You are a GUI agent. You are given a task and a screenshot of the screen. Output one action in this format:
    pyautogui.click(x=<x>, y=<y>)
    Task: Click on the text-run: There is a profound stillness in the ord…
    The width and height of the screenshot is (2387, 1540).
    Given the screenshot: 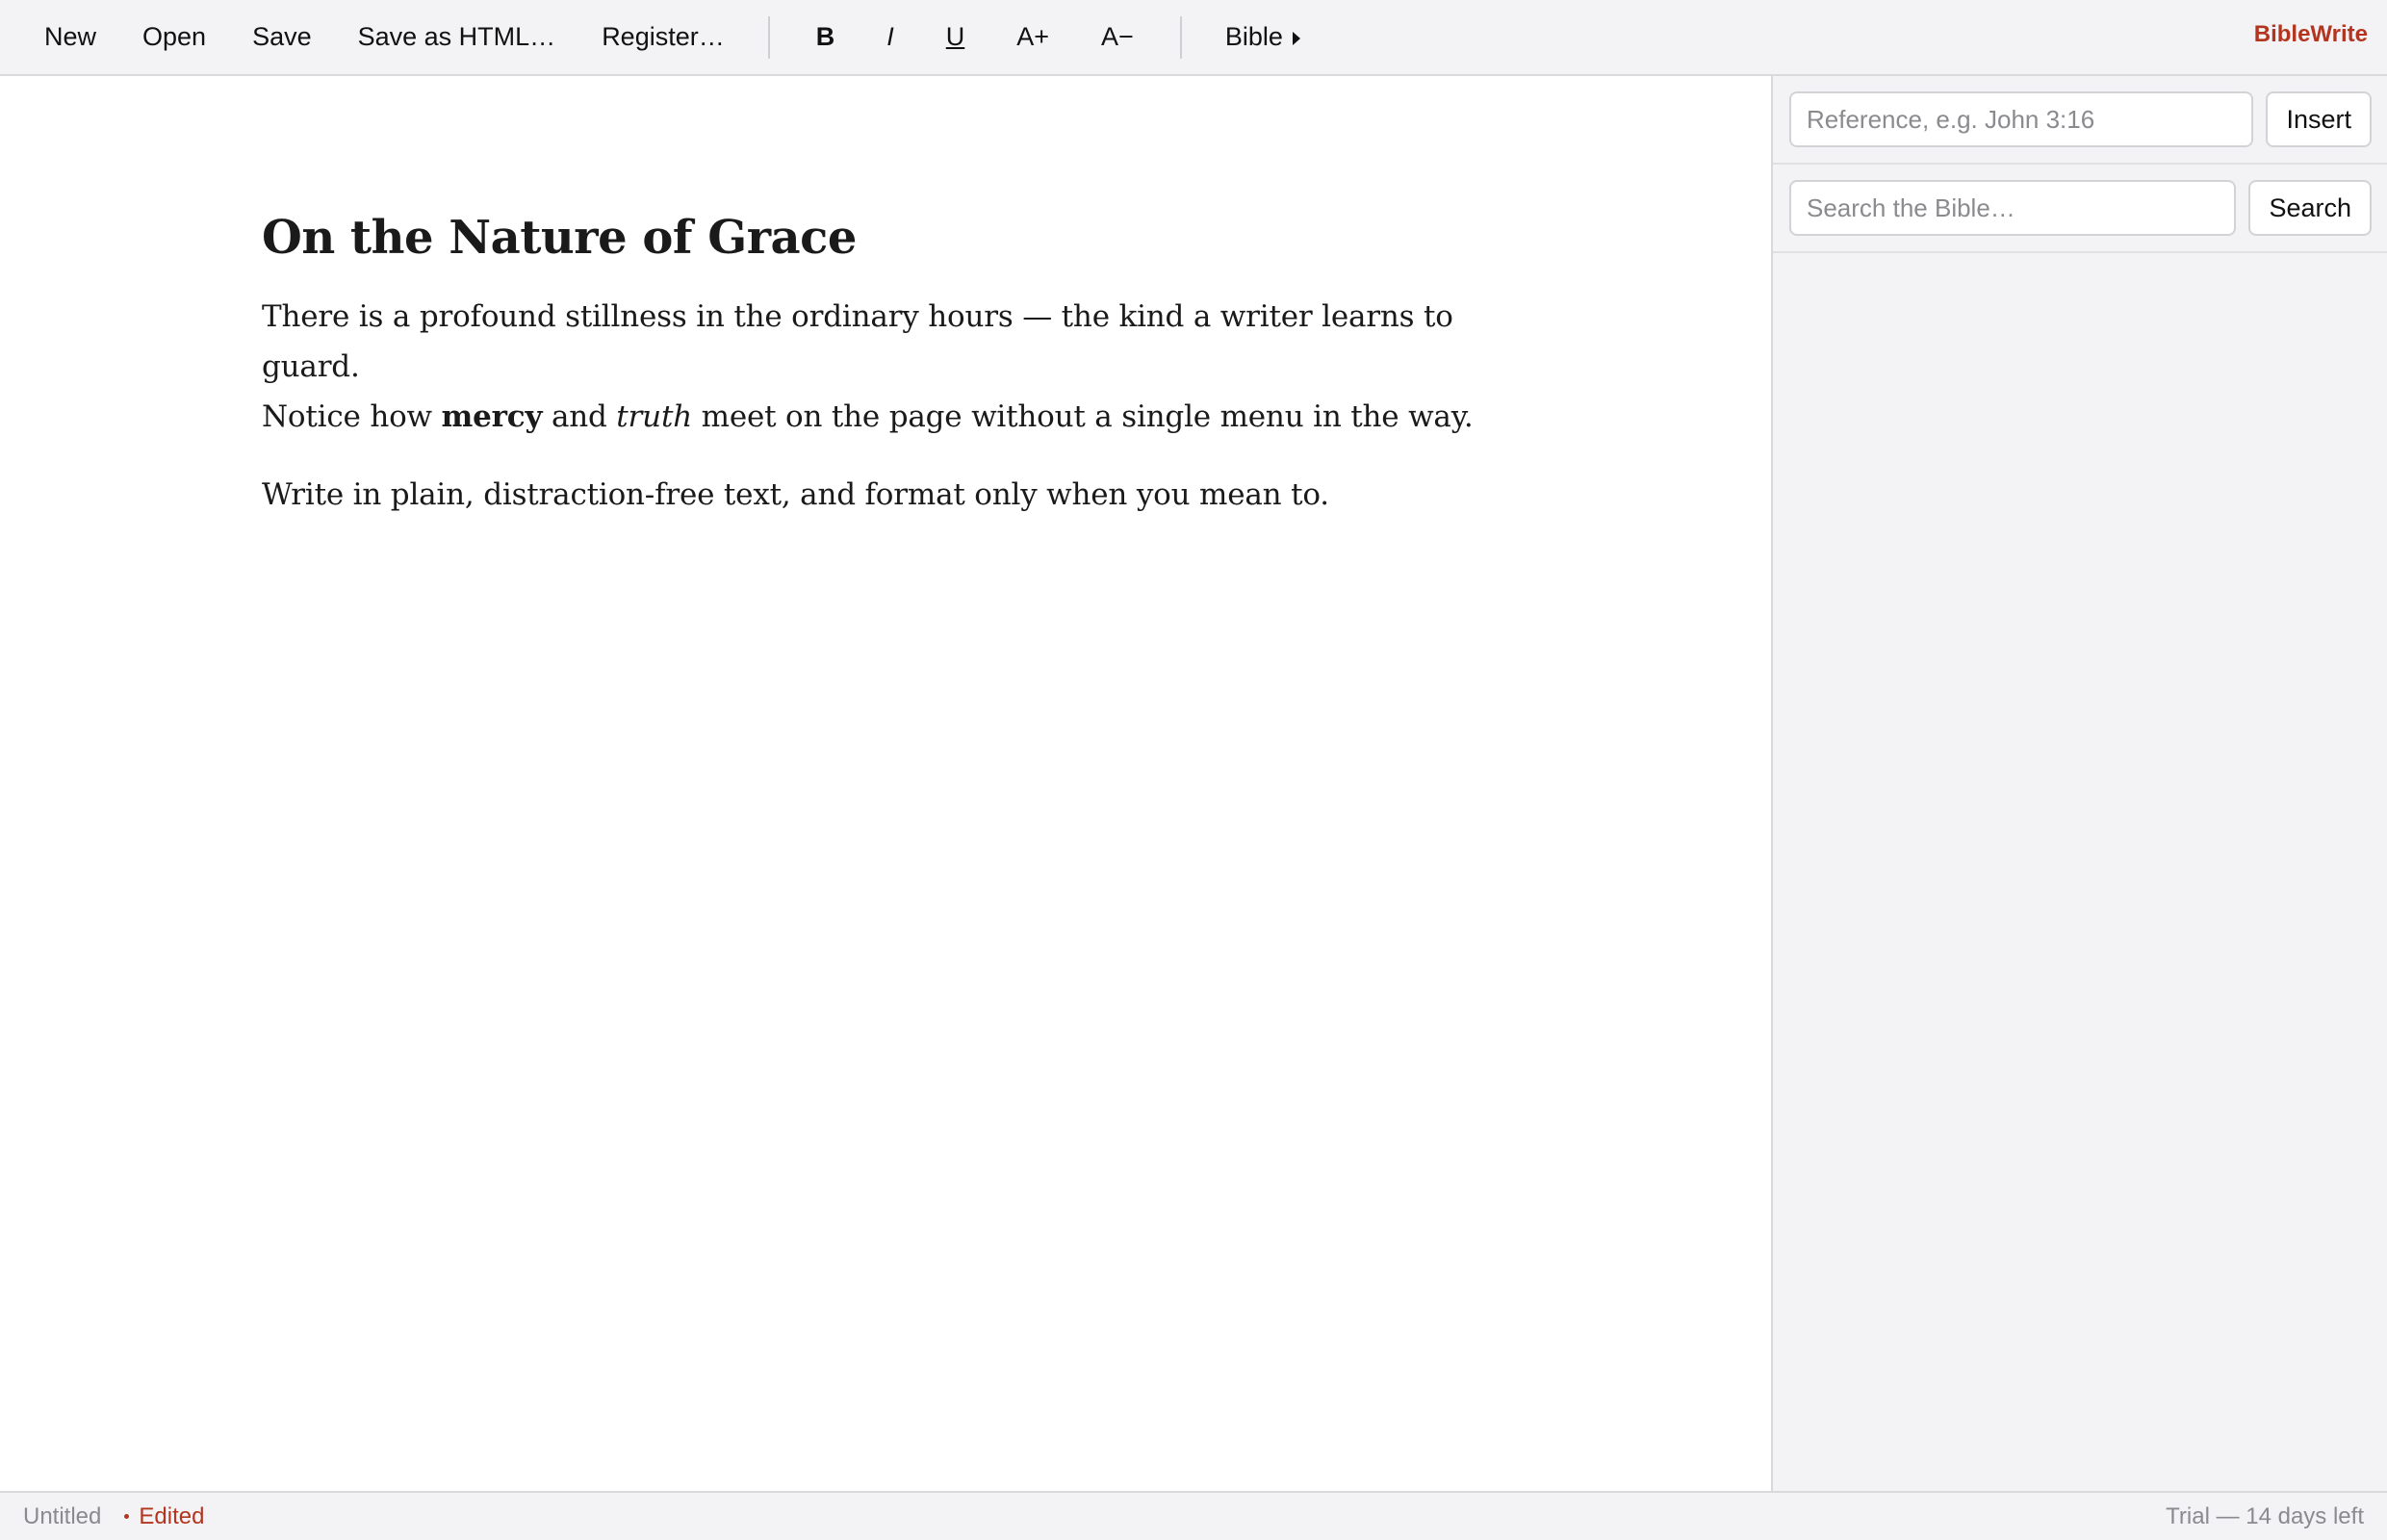 What is the action you would take?
    pyautogui.click(x=857, y=341)
    